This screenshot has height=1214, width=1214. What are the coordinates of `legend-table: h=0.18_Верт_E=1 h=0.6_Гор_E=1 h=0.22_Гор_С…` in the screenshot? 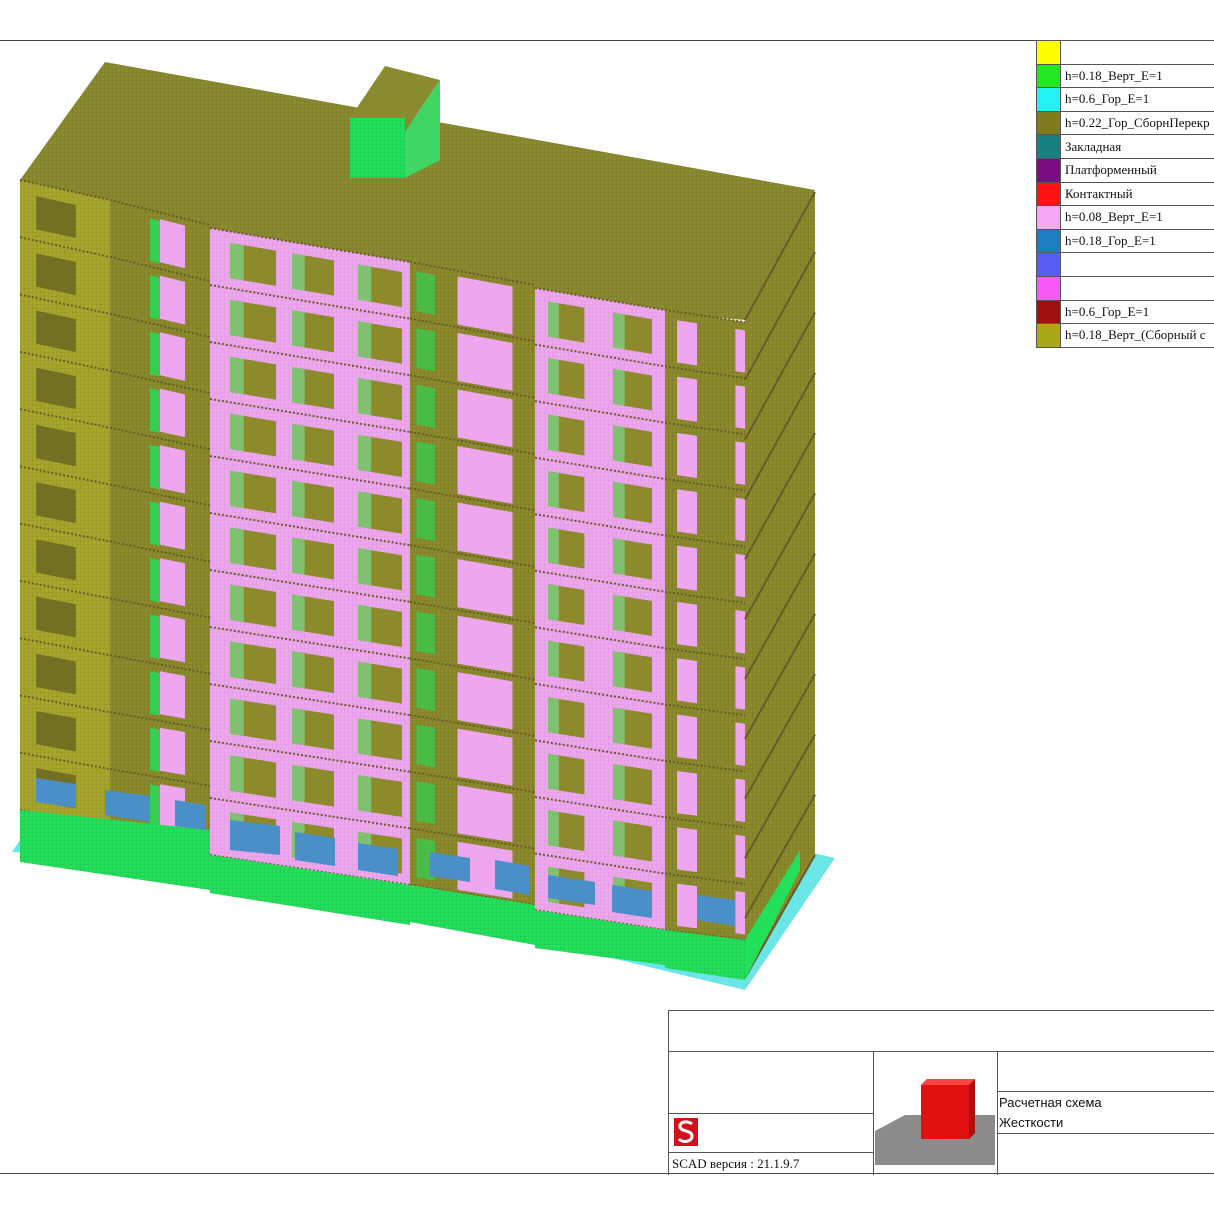 It's located at (1125, 194).